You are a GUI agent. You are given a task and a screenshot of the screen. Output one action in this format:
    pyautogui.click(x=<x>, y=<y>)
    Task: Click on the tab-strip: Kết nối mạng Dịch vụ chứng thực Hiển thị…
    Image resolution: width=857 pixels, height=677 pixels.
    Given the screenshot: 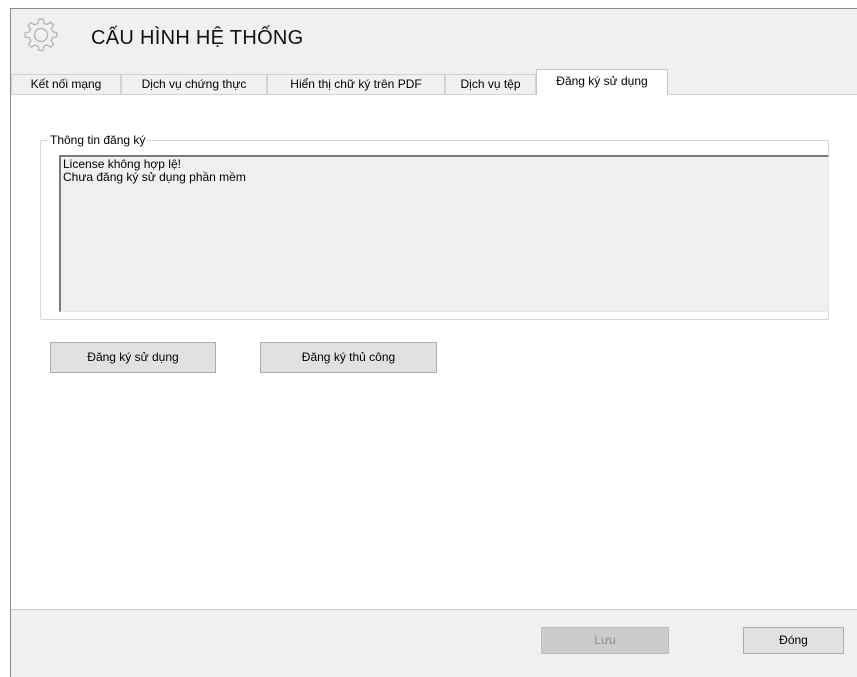 What is the action you would take?
    pyautogui.click(x=434, y=81)
    